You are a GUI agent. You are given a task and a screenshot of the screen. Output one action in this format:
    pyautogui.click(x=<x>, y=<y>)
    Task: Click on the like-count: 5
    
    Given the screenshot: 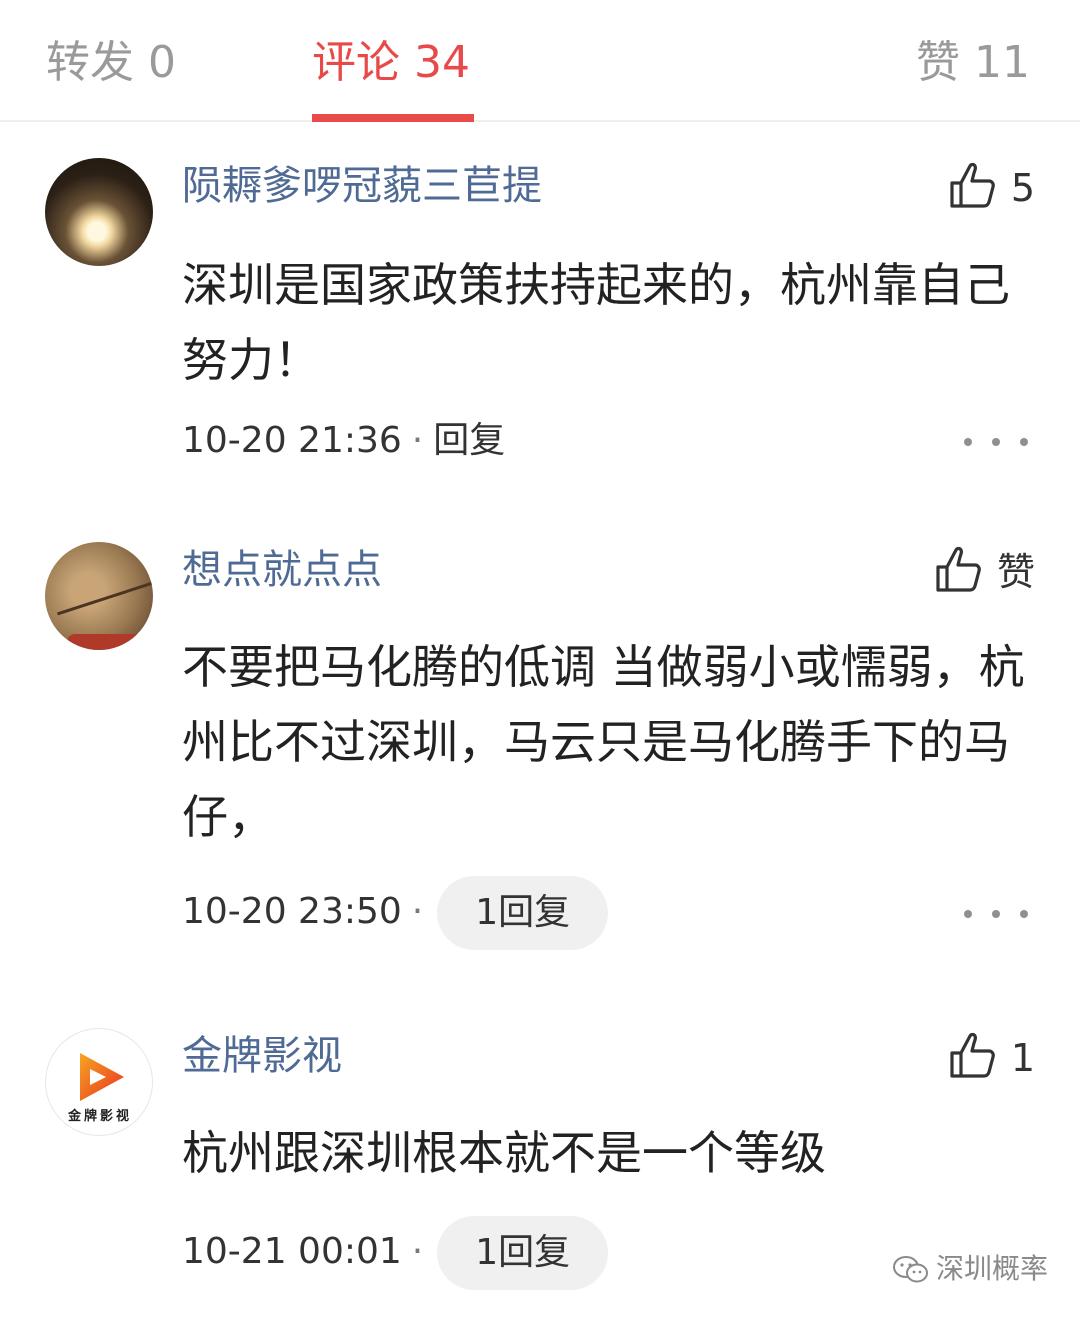 What is the action you would take?
    pyautogui.click(x=1022, y=188)
    